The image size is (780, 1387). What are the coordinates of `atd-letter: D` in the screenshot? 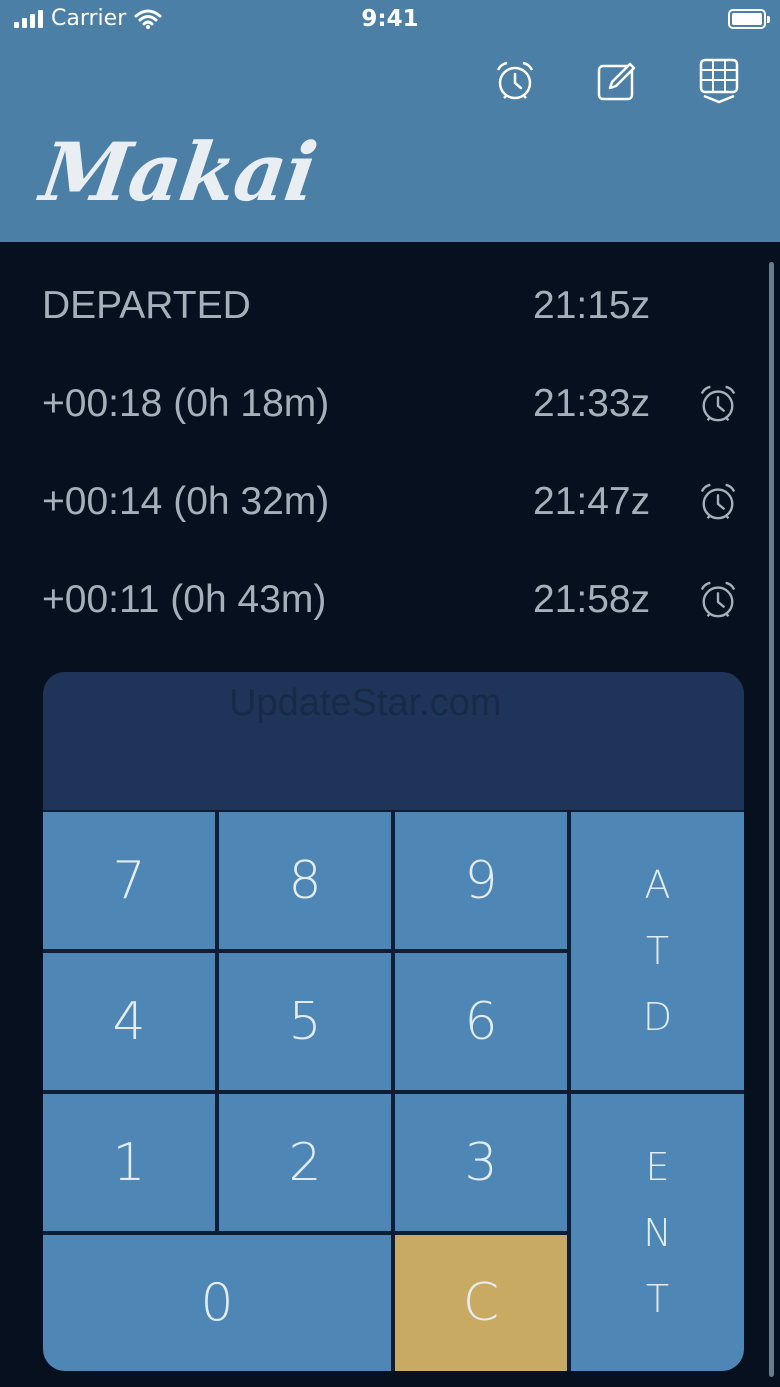 It's located at (657, 1017).